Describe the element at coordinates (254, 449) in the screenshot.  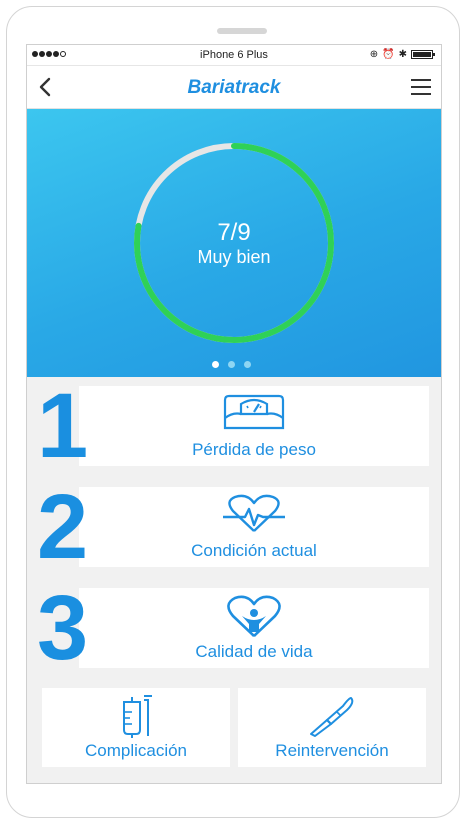
I see `step-label: Pérdida de peso` at that location.